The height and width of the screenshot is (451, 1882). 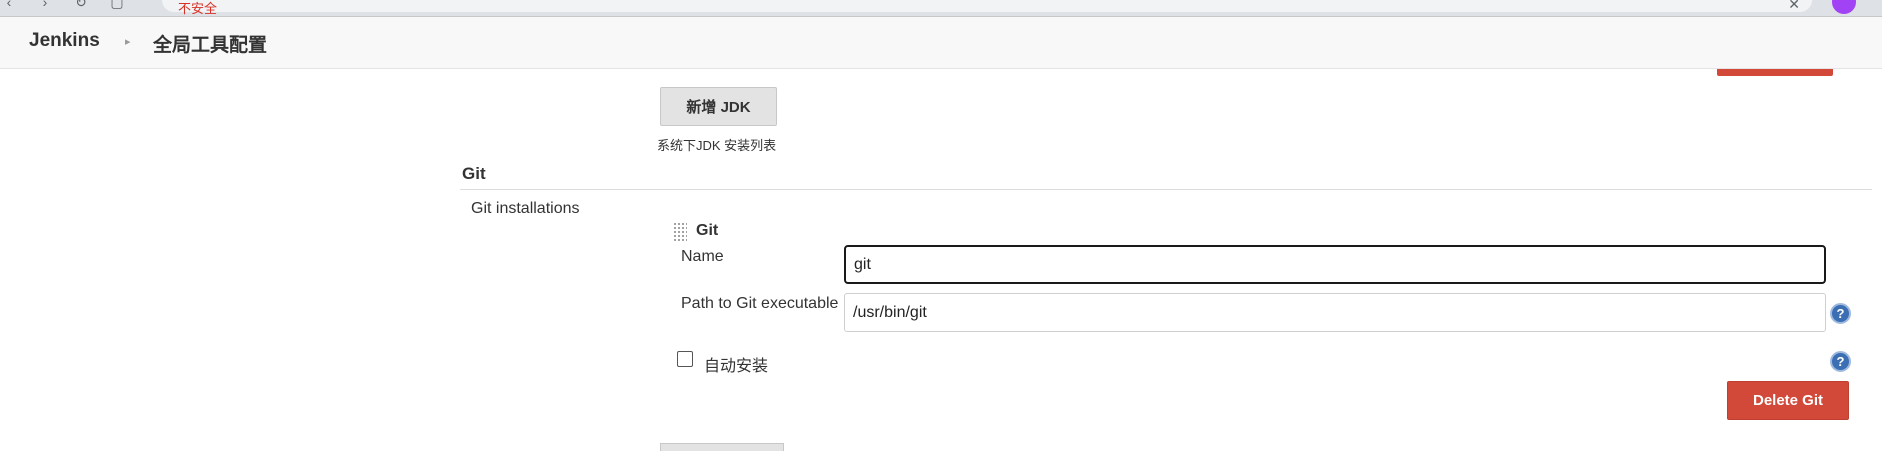 I want to click on address-warning: 不安全, so click(x=198, y=8).